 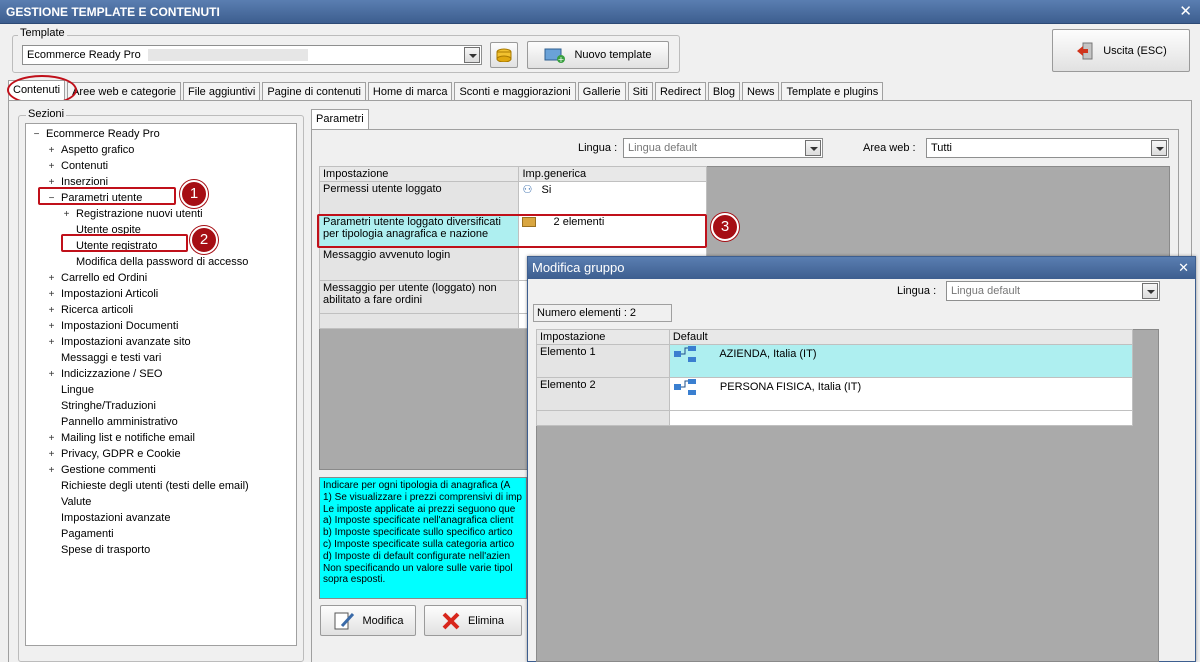 I want to click on dialog-row-name: Elemento 2, so click(x=603, y=394).